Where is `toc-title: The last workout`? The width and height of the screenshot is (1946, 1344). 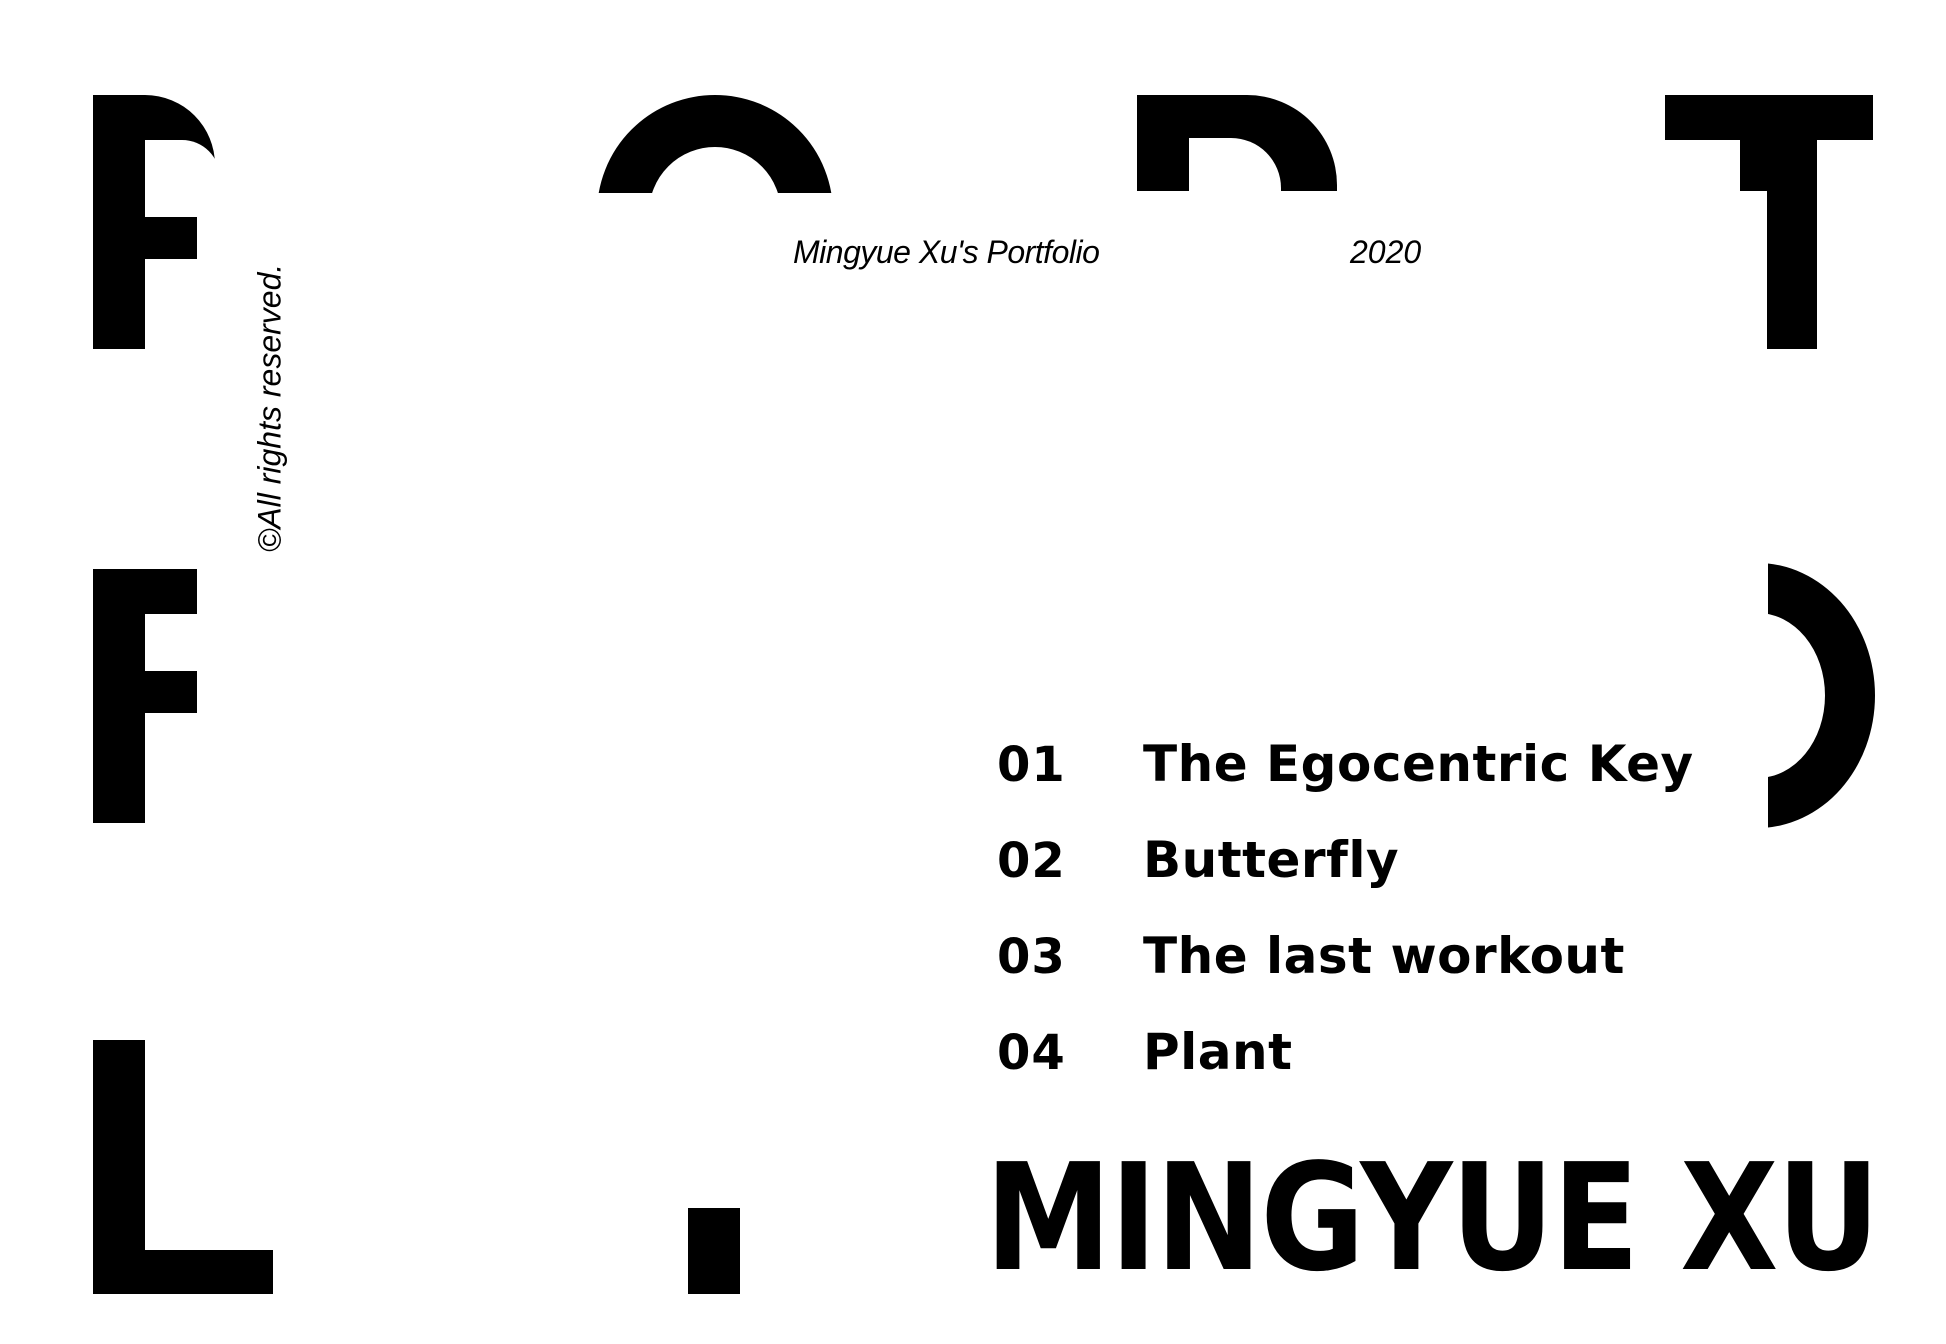 toc-title: The last workout is located at coordinates (1384, 956).